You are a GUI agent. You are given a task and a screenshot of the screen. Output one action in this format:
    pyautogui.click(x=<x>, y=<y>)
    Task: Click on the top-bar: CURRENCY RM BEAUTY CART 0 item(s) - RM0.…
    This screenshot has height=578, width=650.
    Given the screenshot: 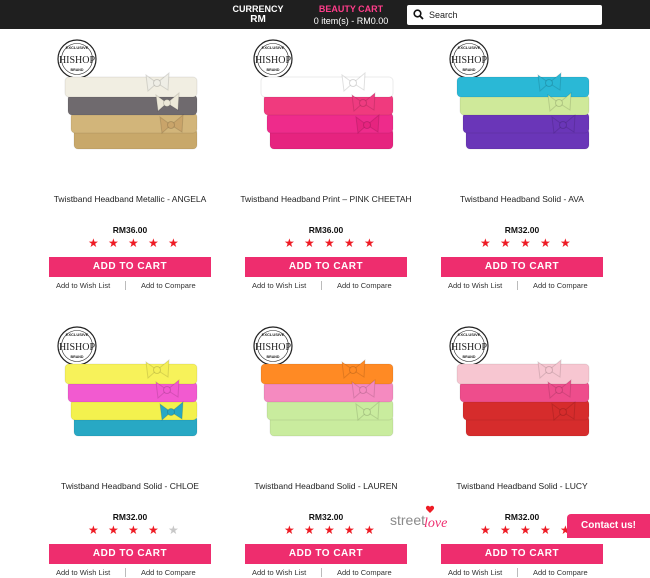 What is the action you would take?
    pyautogui.click(x=325, y=14)
    